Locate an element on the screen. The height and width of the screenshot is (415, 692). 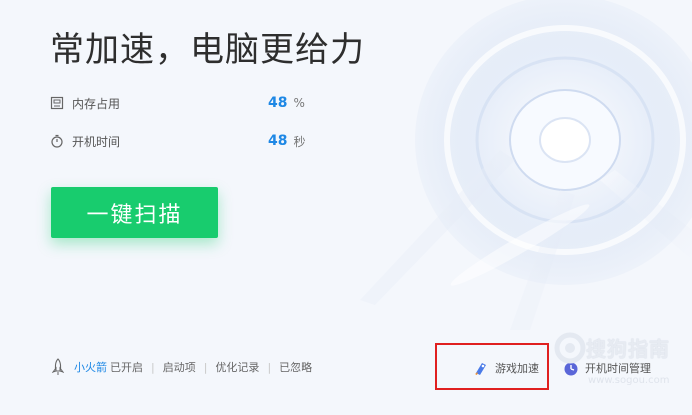
ignored-link: 已忽略 is located at coordinates (295, 367).